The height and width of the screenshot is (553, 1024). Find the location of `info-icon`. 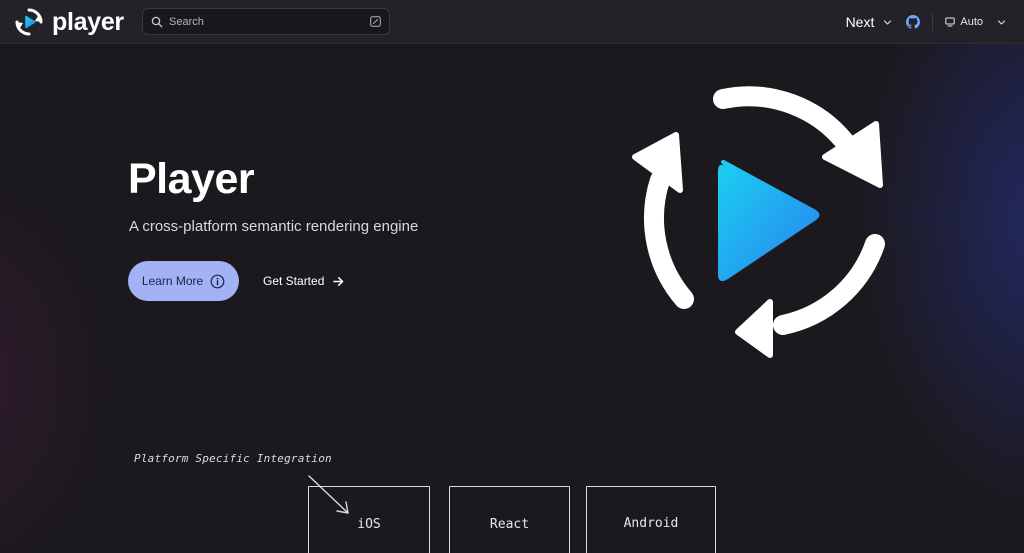

info-icon is located at coordinates (217, 281).